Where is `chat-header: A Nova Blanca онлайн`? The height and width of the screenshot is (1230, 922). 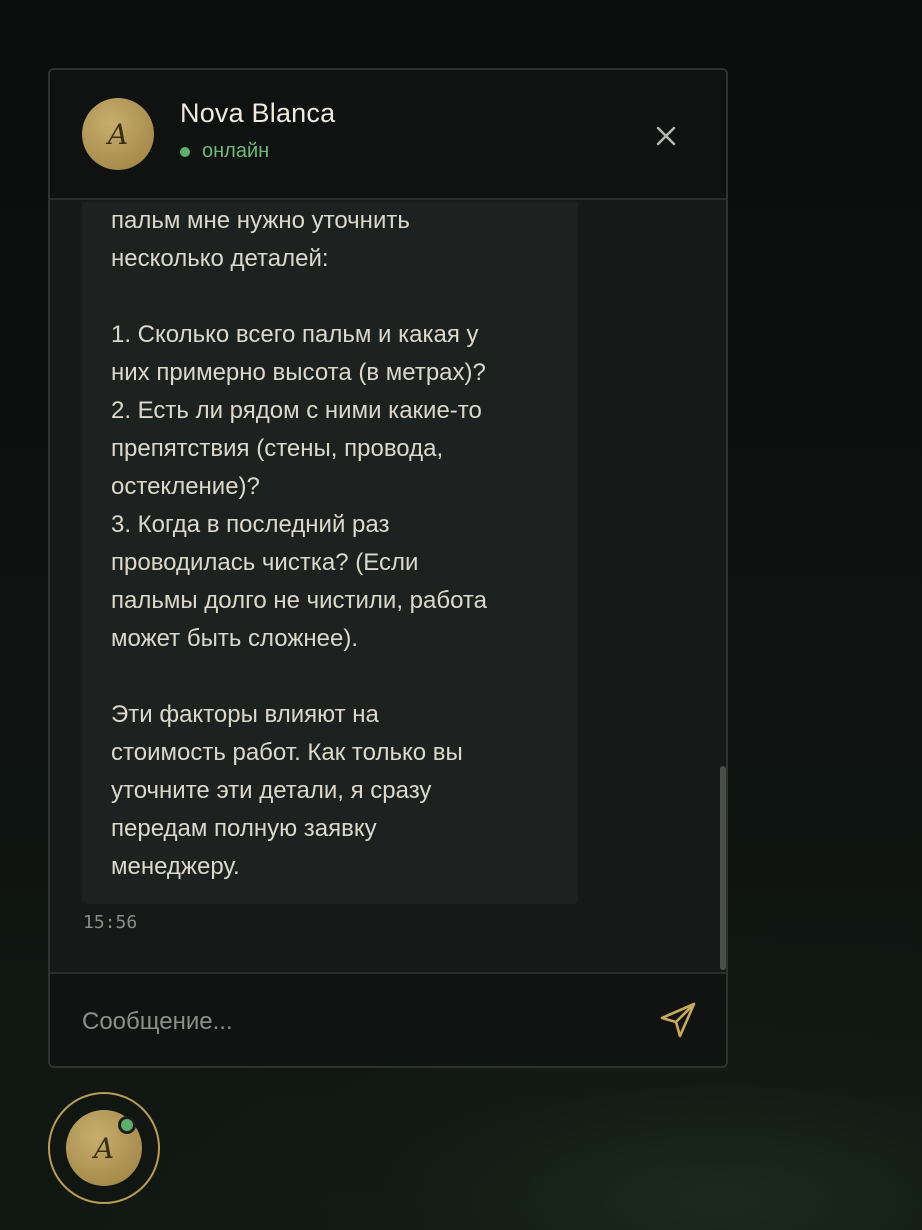 chat-header: A Nova Blanca онлайн is located at coordinates (388, 135).